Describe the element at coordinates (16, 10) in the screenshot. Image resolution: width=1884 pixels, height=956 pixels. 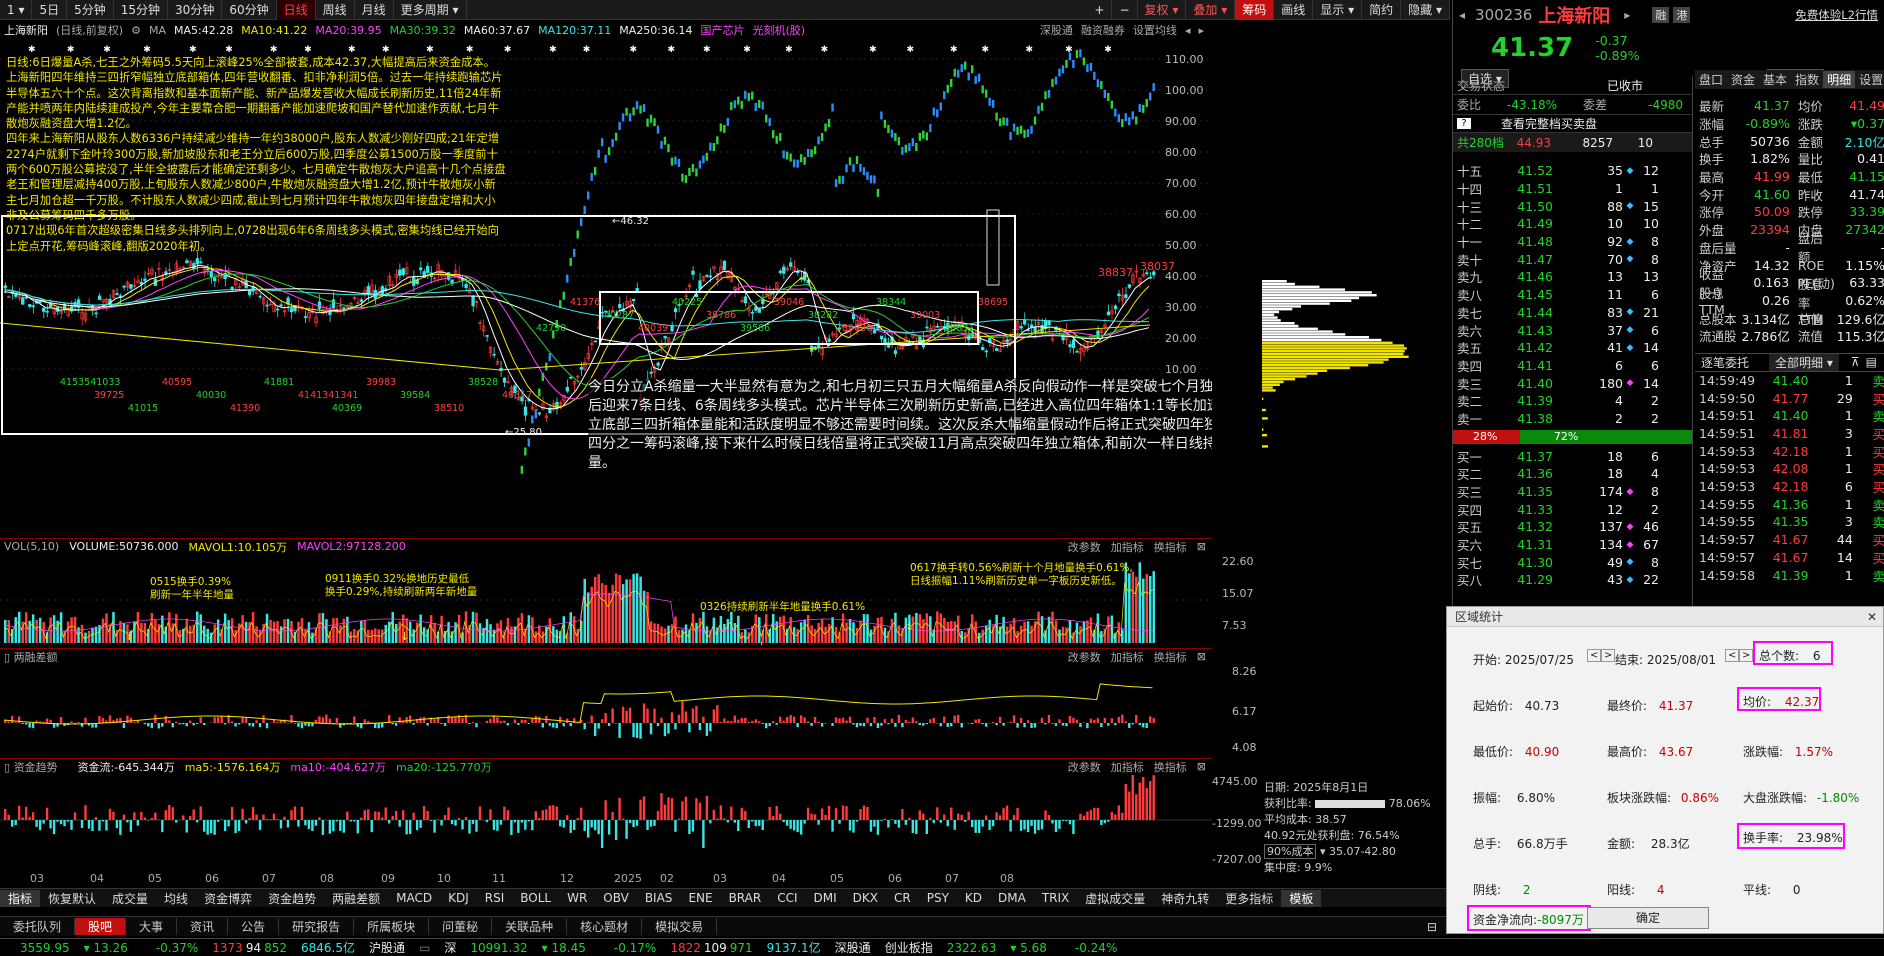
I see `period-dropdown: 1 ▾` at that location.